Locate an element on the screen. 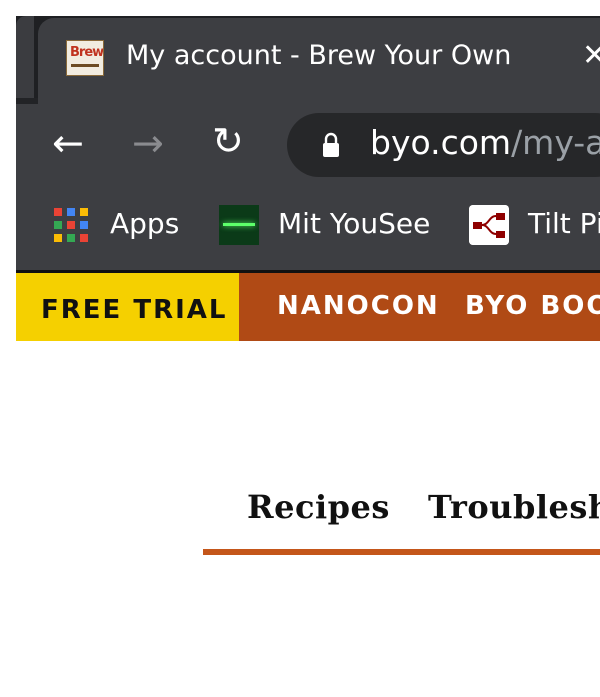 The height and width of the screenshot is (697, 600). close-tab-icon: ✕ is located at coordinates (591, 55).